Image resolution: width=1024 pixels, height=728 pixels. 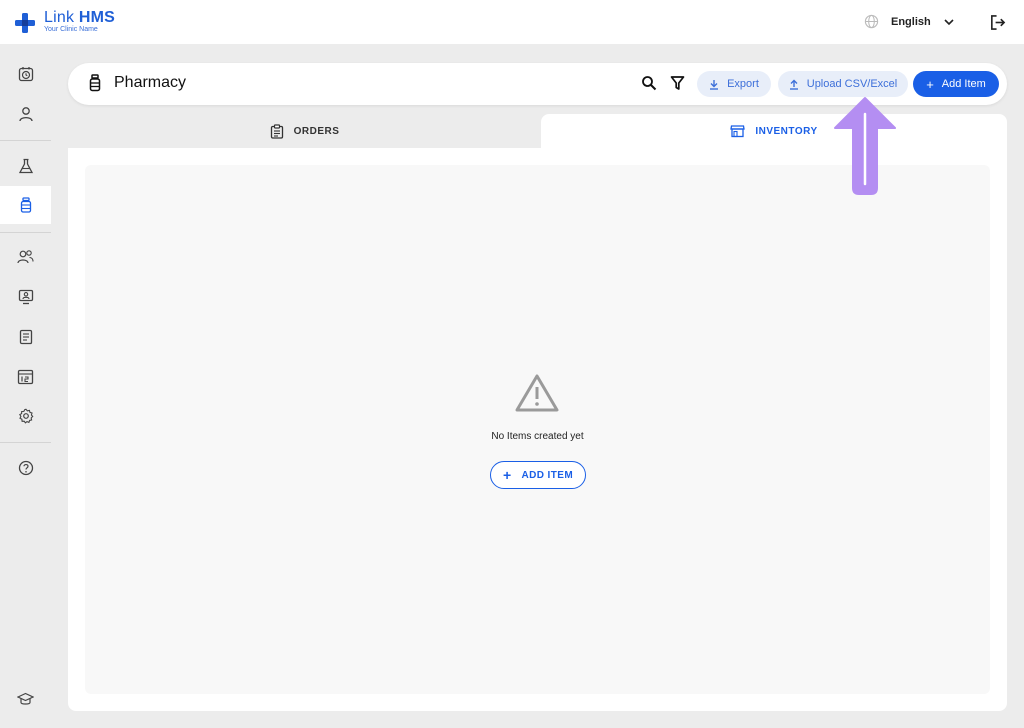 I want to click on add-item-button: + Add Item, so click(x=956, y=84).